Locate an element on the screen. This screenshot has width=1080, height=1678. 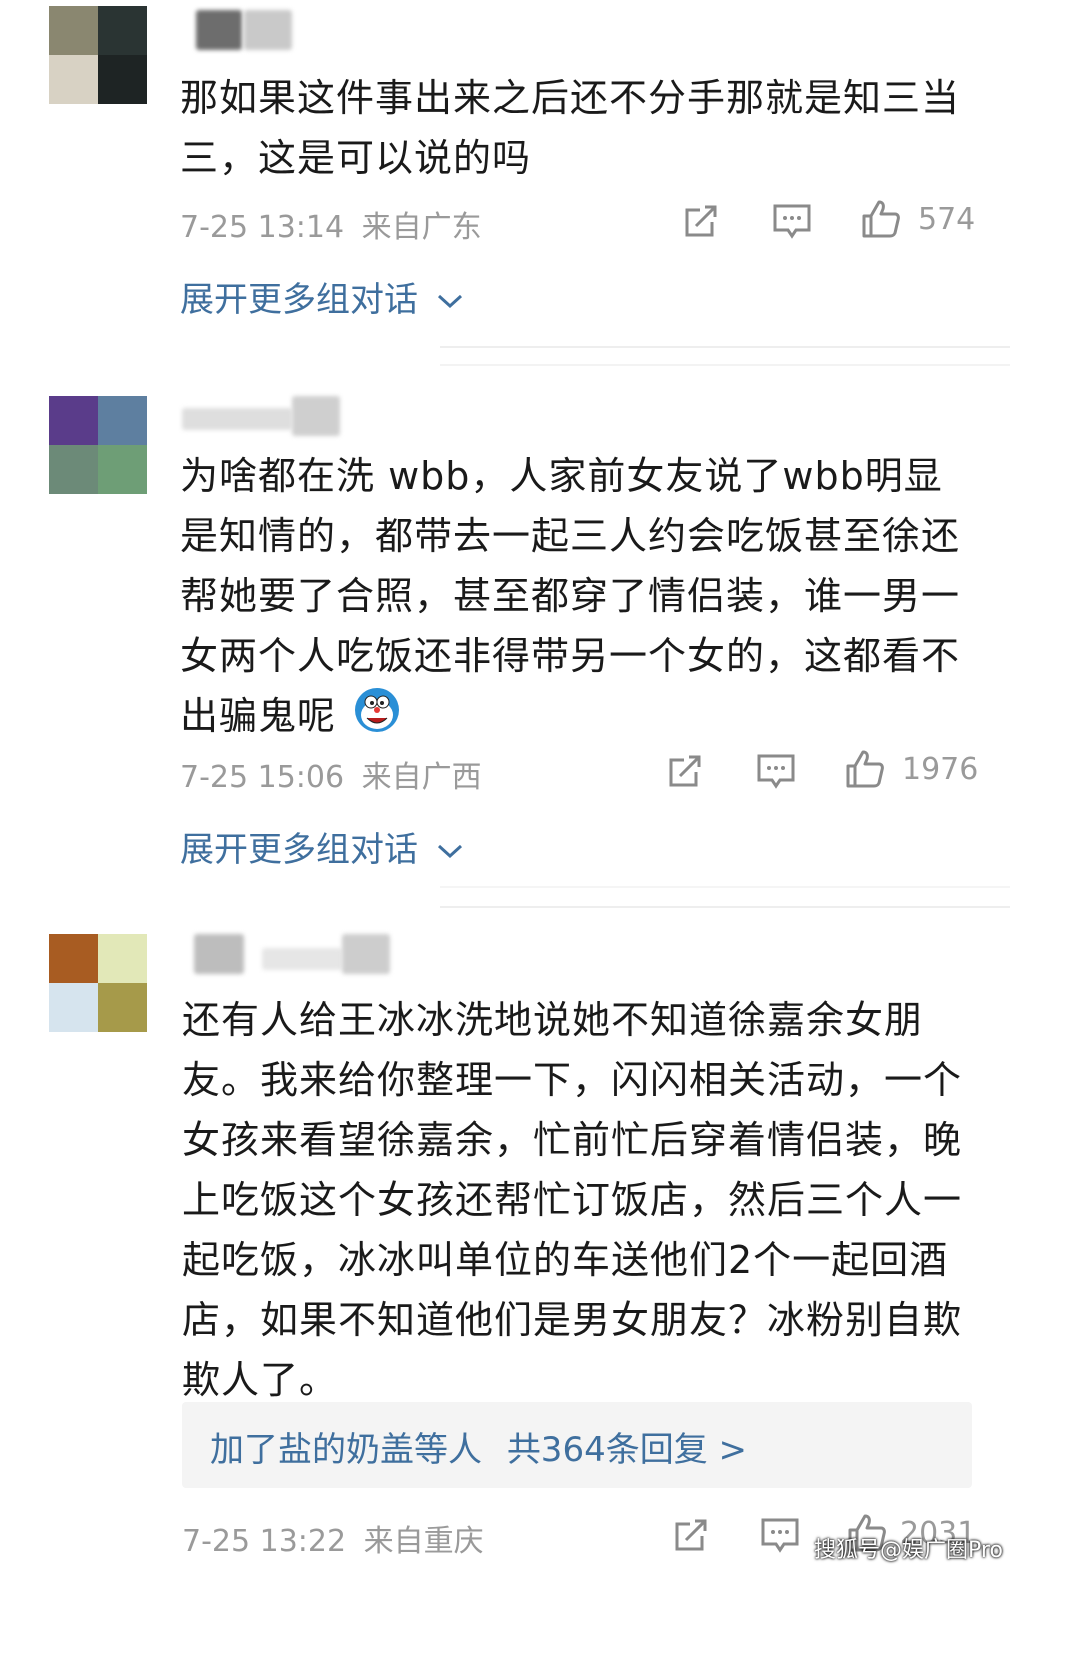
comment-text-line: 出骗鬼呢 is located at coordinates (595, 718).